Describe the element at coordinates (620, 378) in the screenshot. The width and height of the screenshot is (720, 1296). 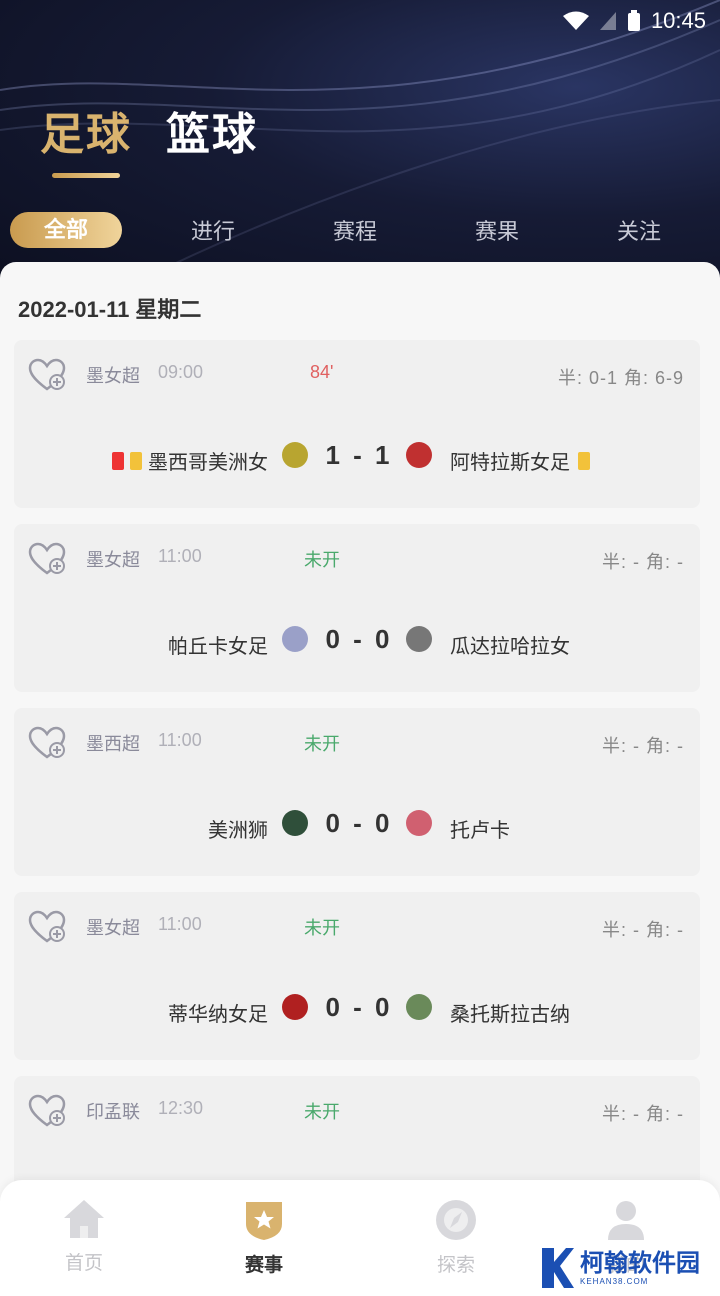
I see `match-stats: 半: 0-1 角: 6-9` at that location.